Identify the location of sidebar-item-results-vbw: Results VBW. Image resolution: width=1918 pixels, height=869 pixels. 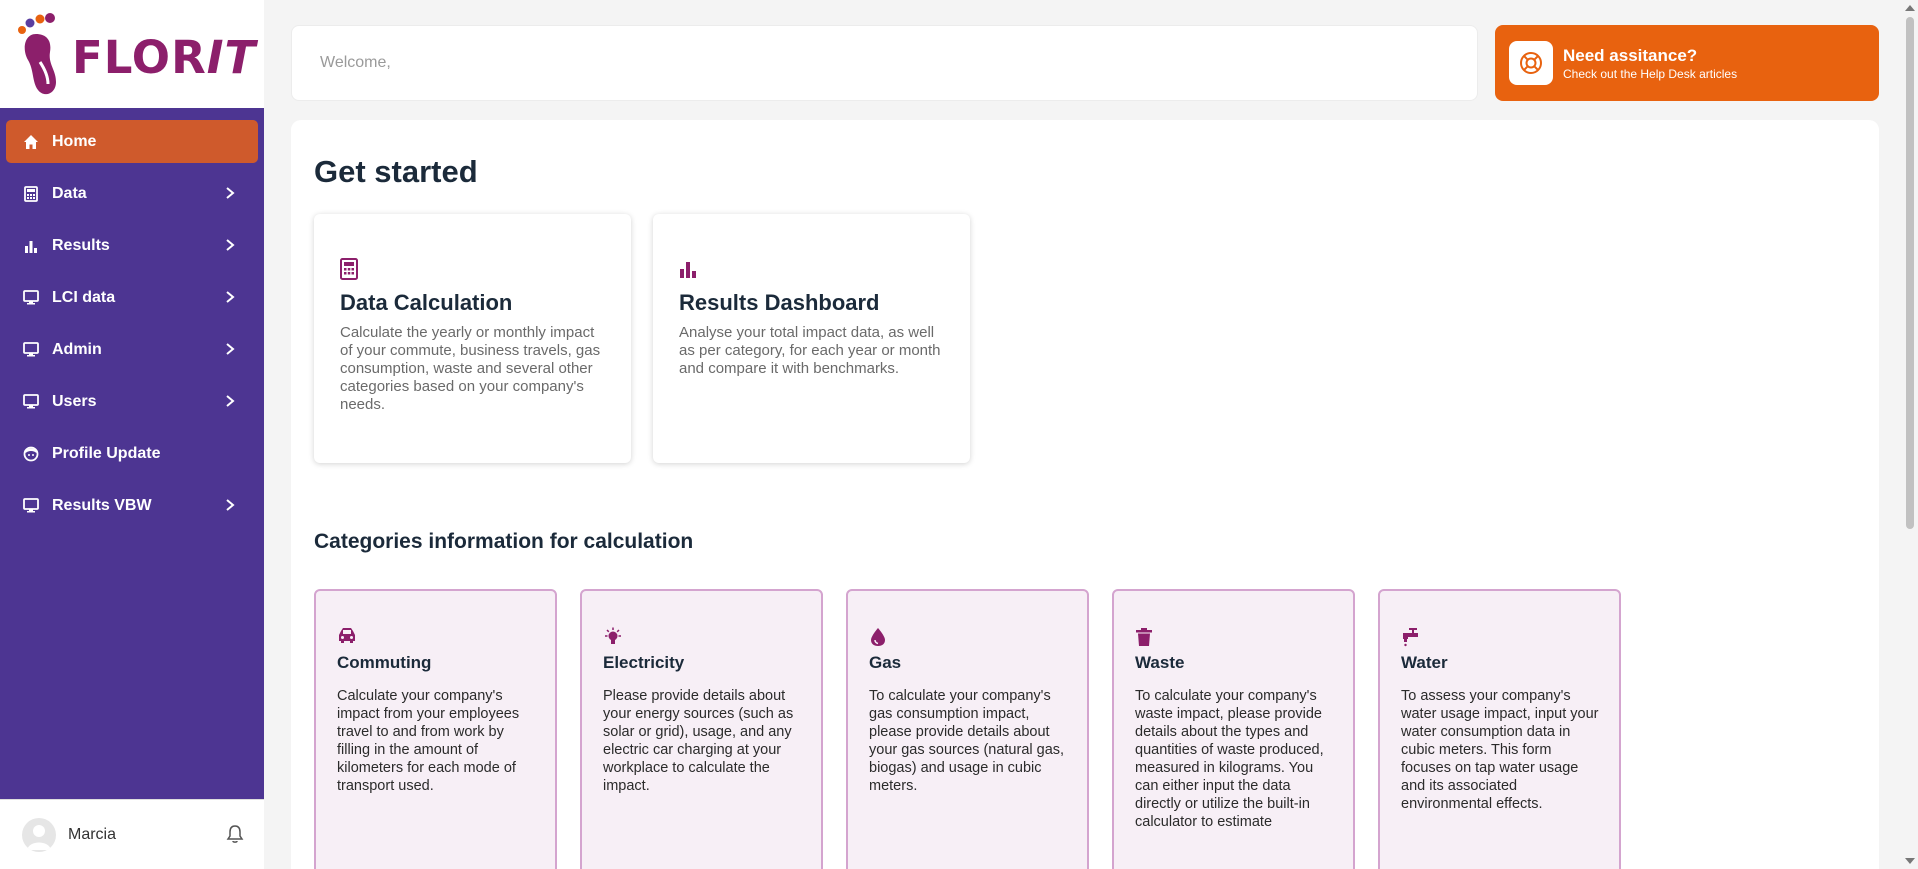
(132, 505).